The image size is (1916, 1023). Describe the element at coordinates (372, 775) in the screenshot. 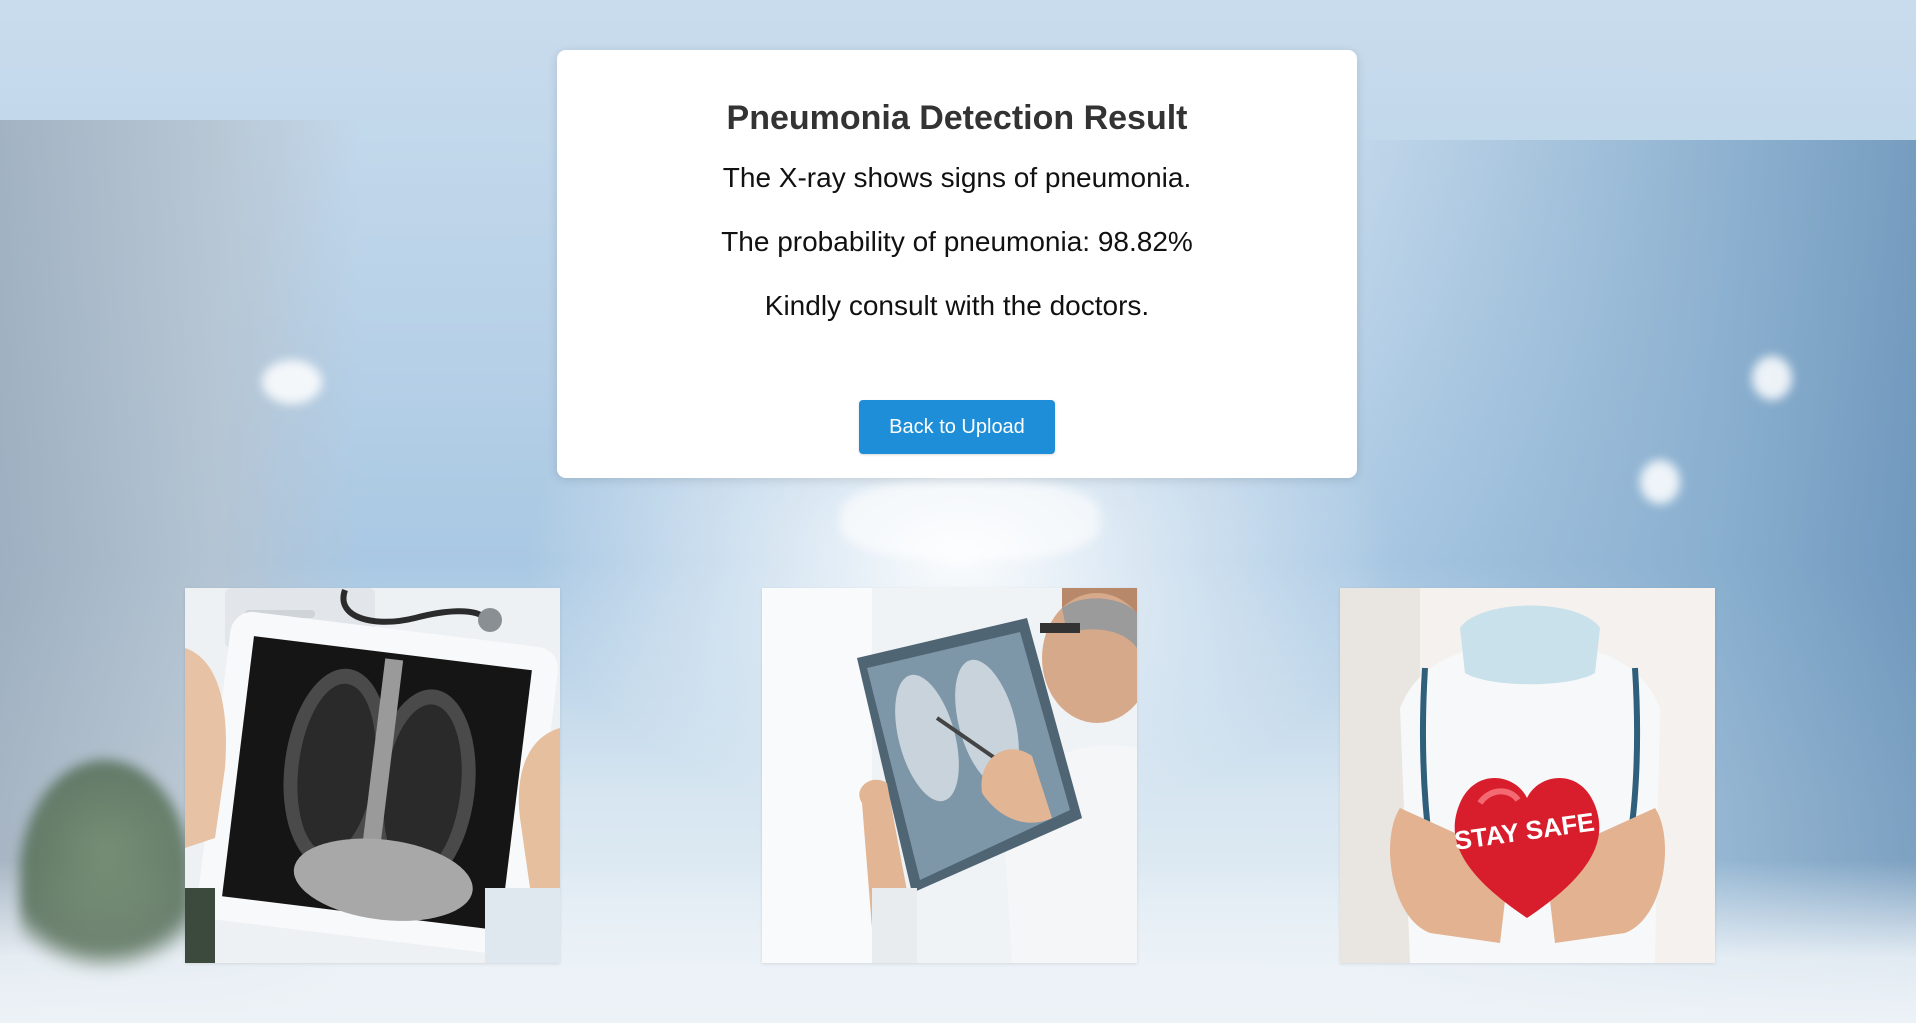

I see `tablet-xray-image` at that location.